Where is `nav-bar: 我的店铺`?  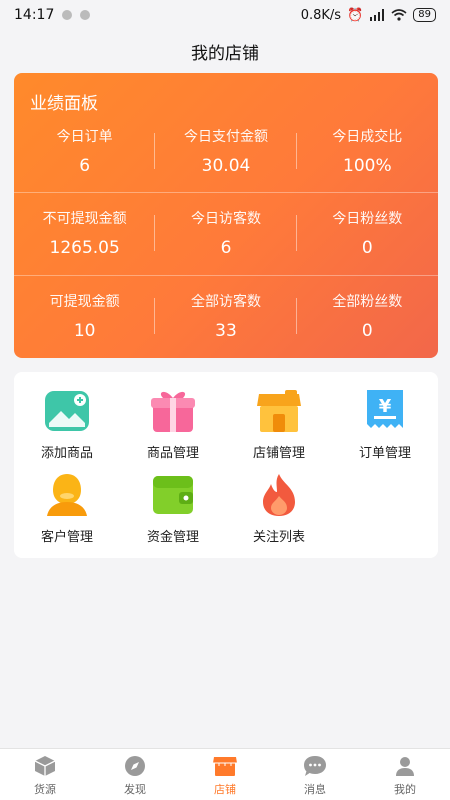 nav-bar: 我的店铺 is located at coordinates (225, 51).